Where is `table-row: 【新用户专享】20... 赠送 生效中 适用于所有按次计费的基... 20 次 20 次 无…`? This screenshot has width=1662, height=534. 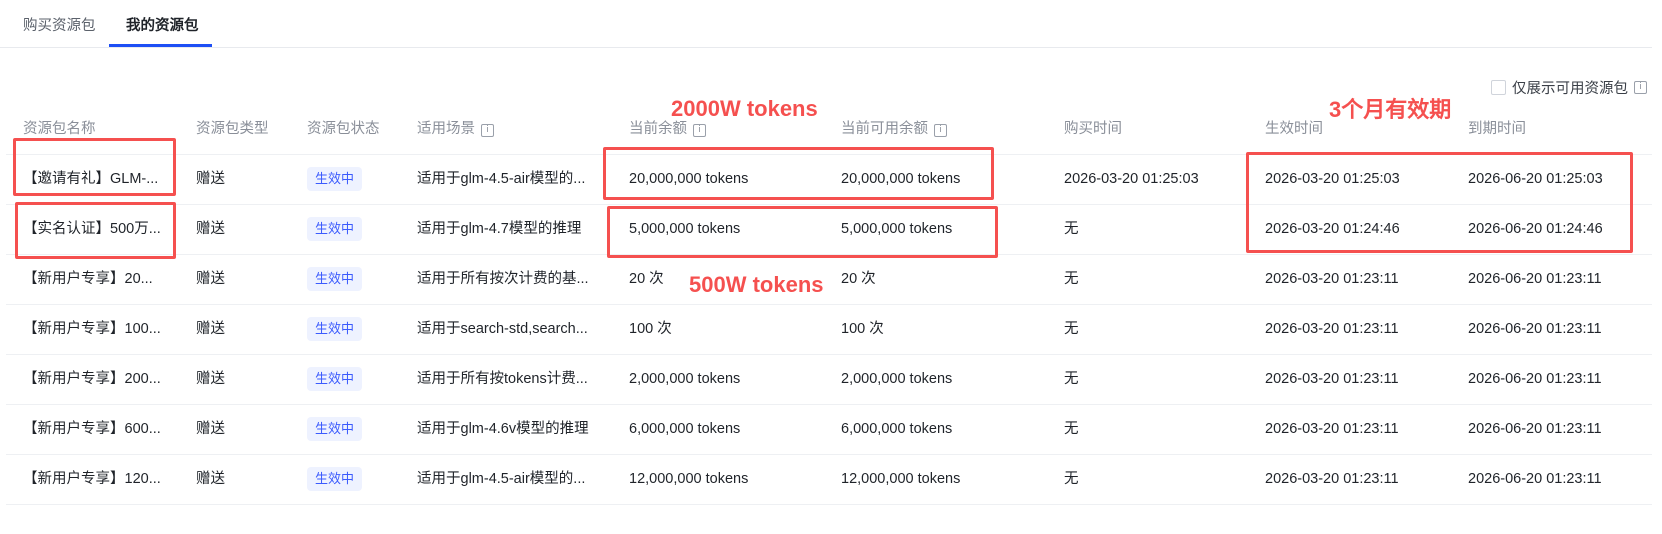
table-row: 【新用户专享】20... 赠送 生效中 适用于所有按次计费的基... 20 次 20 次 无… is located at coordinates (829, 279).